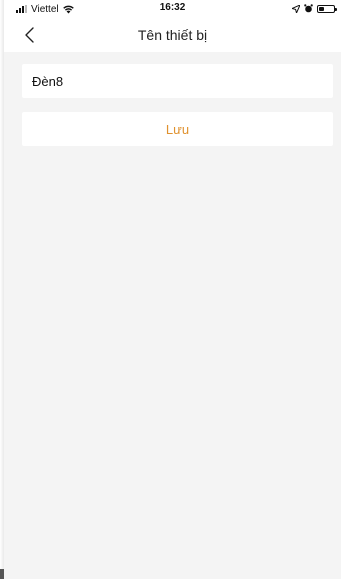 The height and width of the screenshot is (579, 341). I want to click on status-bar: Viettel 16:32, so click(172, 9).